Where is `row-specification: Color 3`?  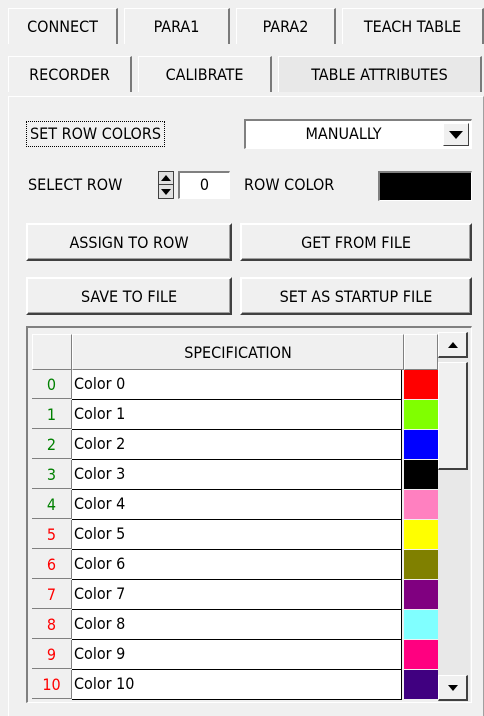
row-specification: Color 3 is located at coordinates (237, 475).